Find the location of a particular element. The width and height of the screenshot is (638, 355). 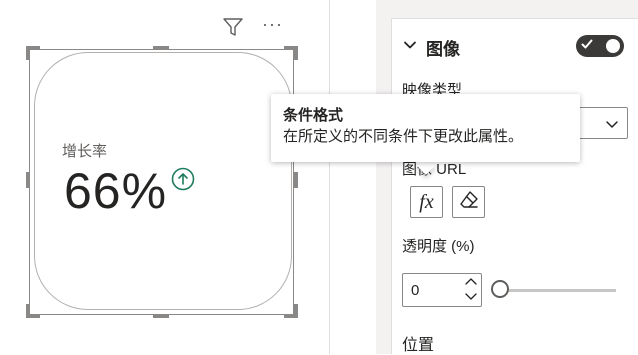

position-label: 位置 is located at coordinates (418, 345).